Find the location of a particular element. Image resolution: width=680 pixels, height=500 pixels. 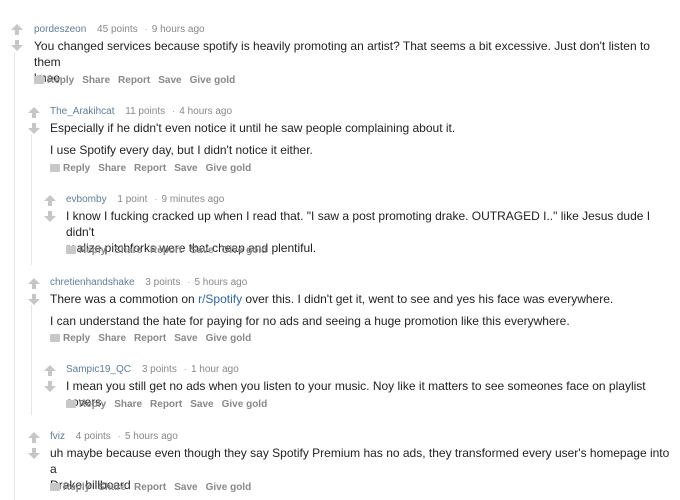

share-button: Share is located at coordinates (112, 487).